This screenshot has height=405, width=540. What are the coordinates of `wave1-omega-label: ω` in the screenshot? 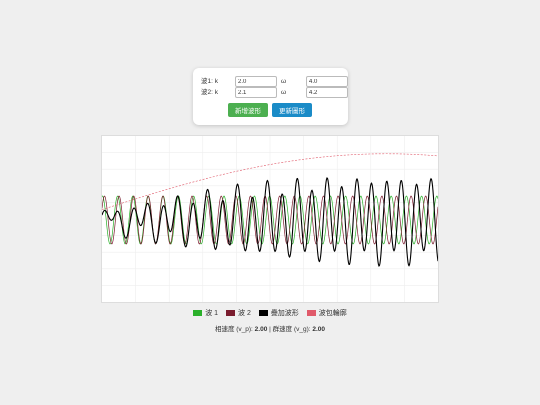 It's located at (284, 81).